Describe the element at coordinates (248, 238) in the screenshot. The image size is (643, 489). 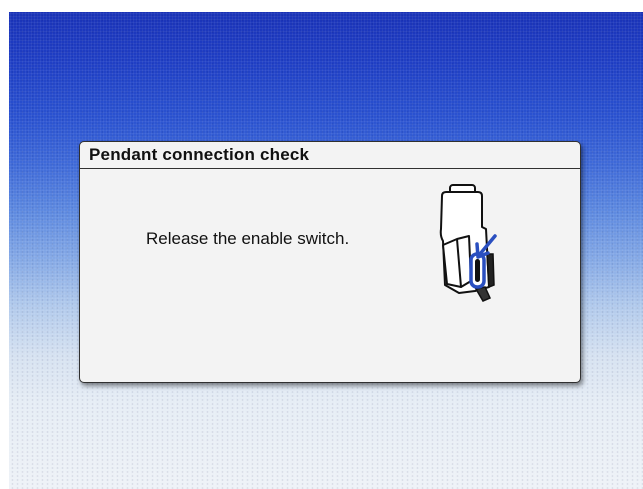
I see `dialog-message: Release the enable switch.` at that location.